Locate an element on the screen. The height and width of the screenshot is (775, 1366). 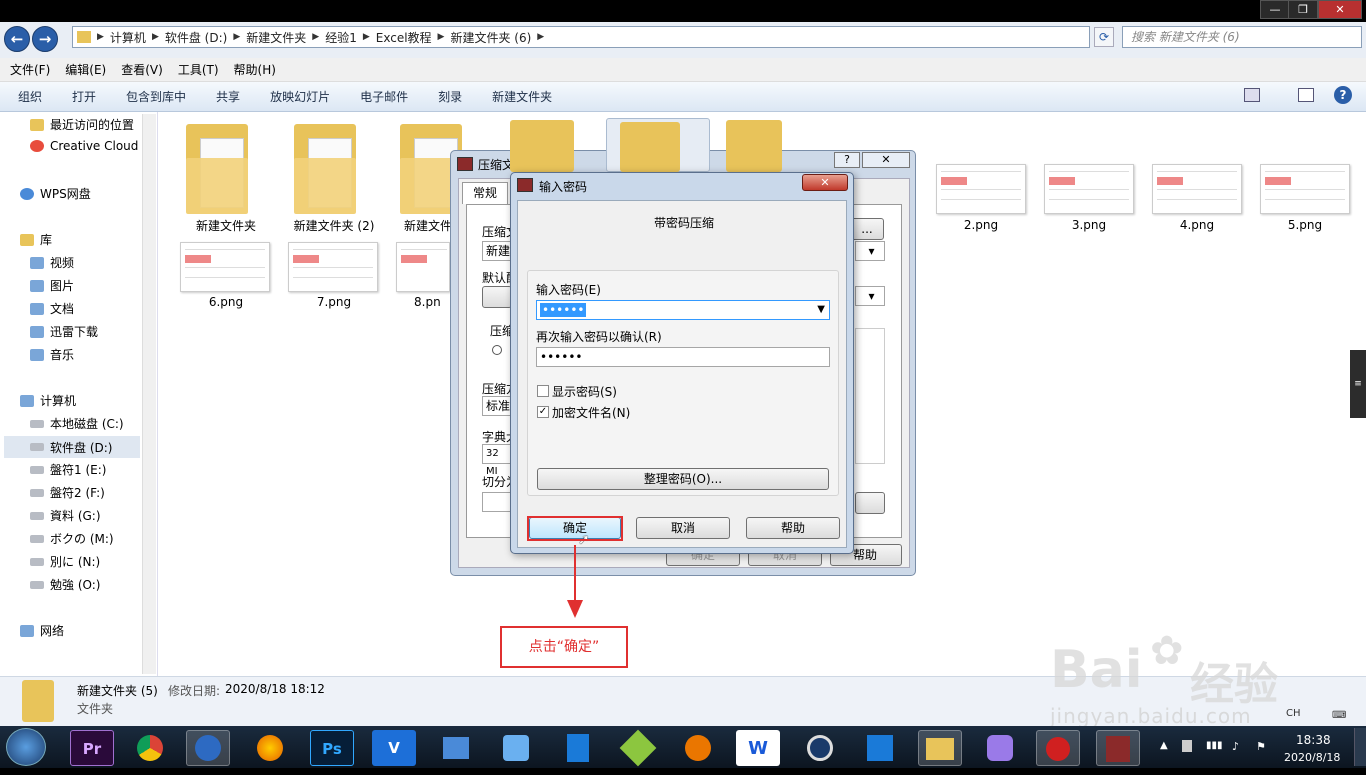
side-panel-tab: ≡ is located at coordinates (1358, 384).